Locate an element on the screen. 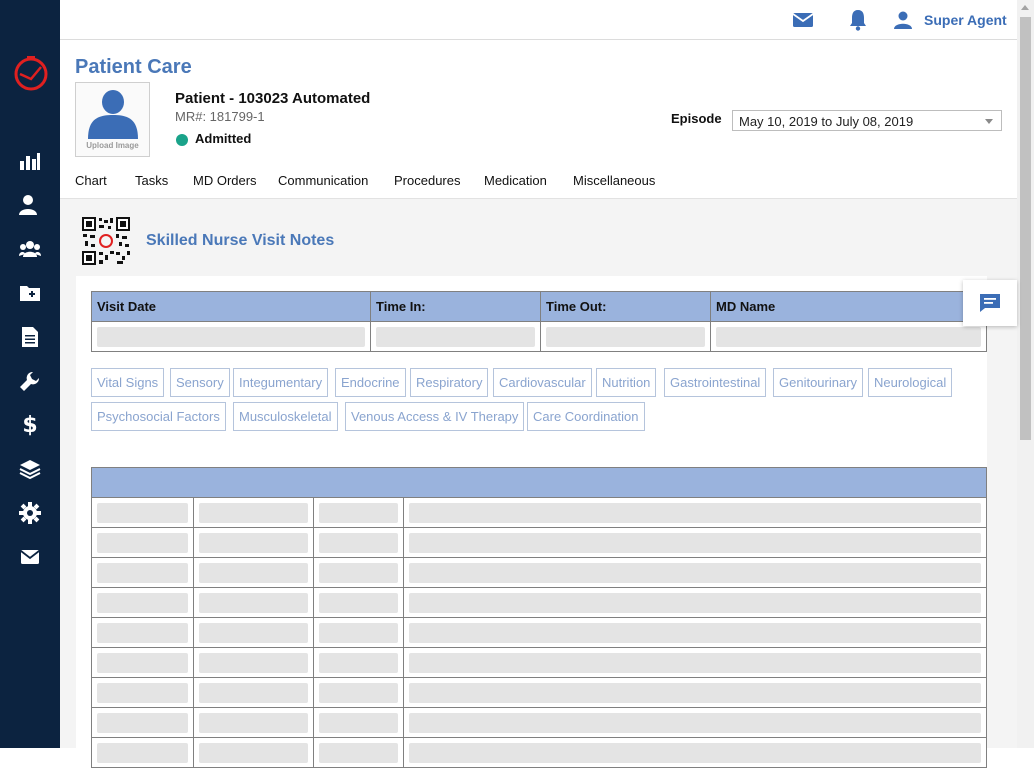  bell-icon is located at coordinates (858, 20).